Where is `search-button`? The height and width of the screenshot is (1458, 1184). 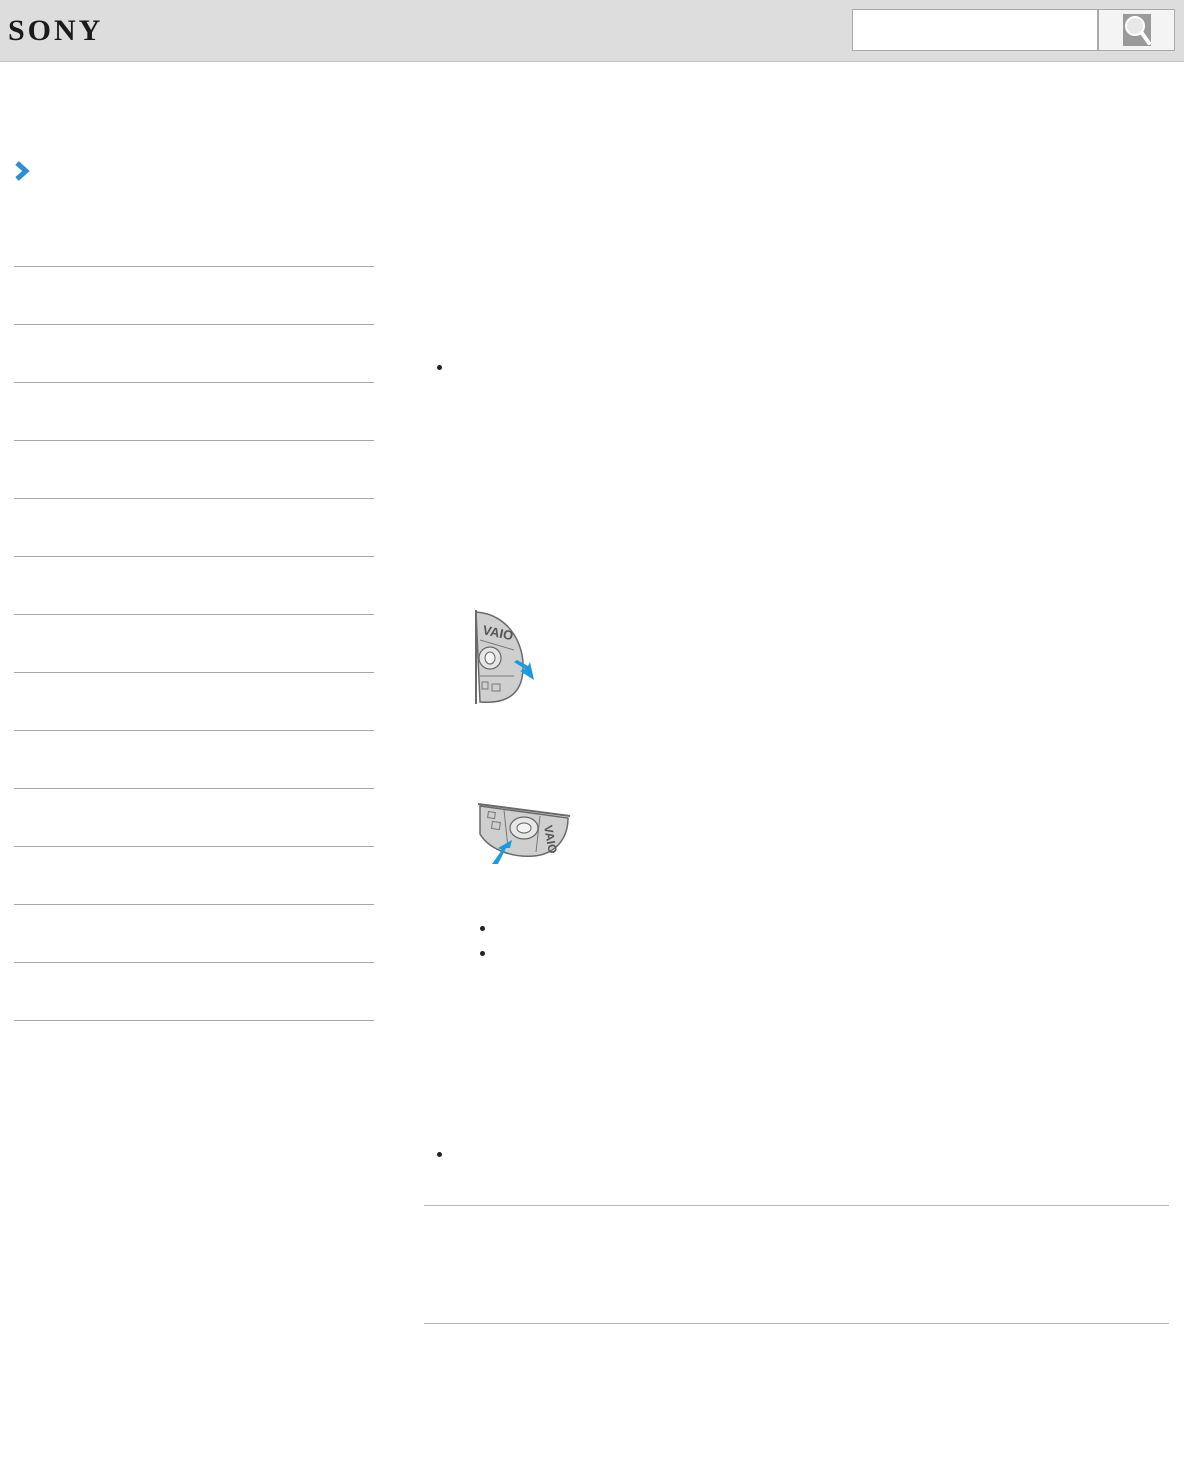 search-button is located at coordinates (1136, 30).